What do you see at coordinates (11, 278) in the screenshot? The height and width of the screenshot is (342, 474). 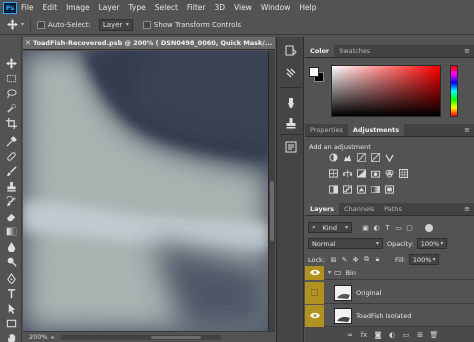 I see `pen-tool-icon` at bounding box center [11, 278].